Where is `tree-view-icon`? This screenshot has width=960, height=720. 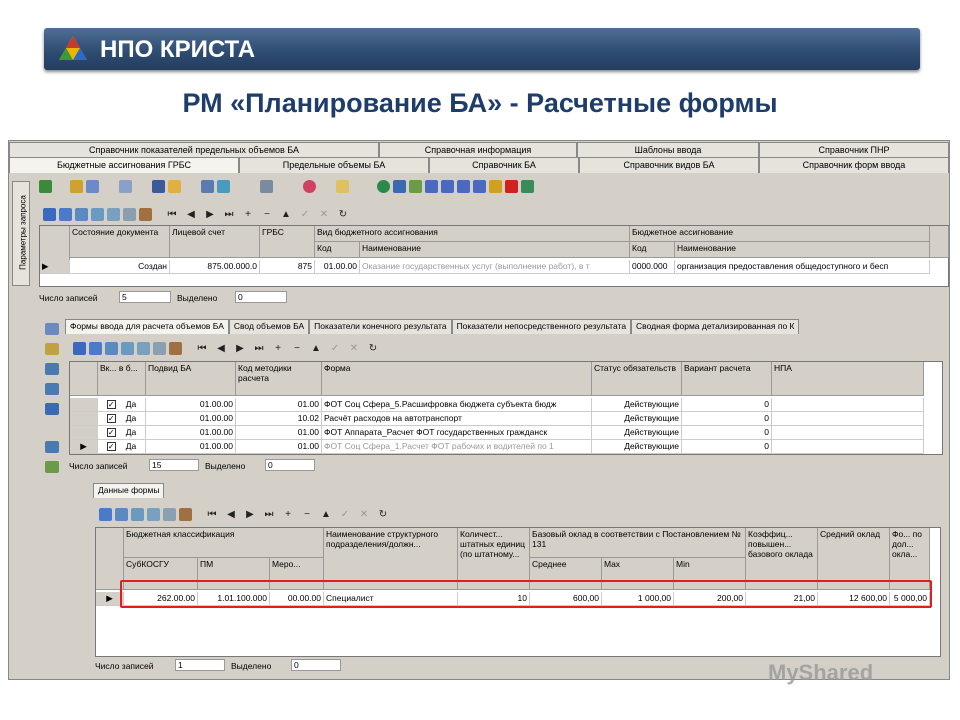
tree-view-icon is located at coordinates (52, 447).